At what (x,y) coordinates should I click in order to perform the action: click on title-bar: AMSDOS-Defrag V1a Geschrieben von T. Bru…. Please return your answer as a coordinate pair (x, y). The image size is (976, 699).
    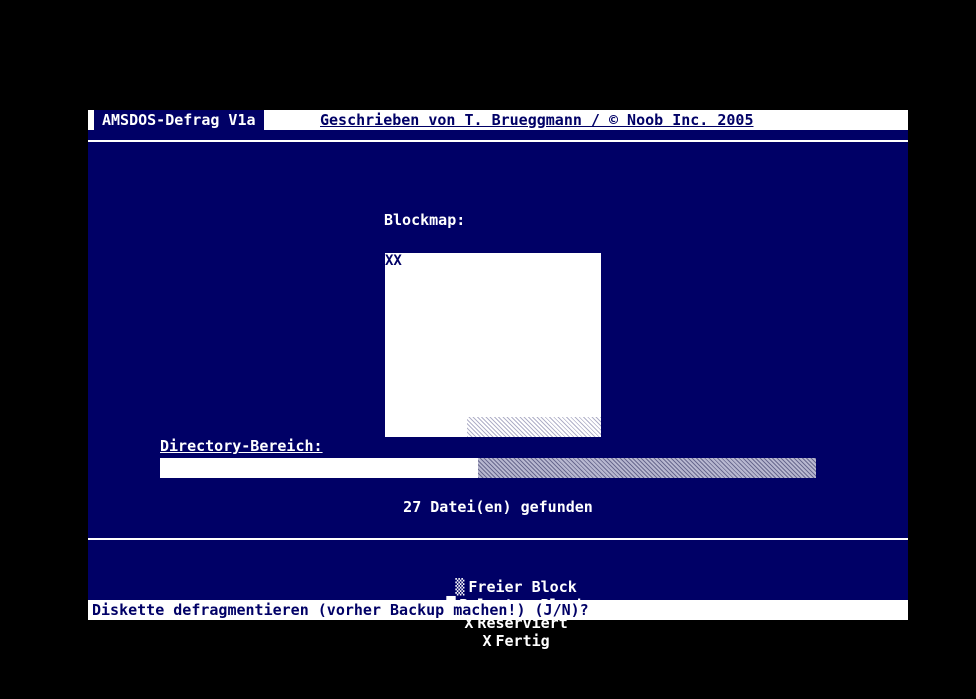
    Looking at the image, I should click on (498, 120).